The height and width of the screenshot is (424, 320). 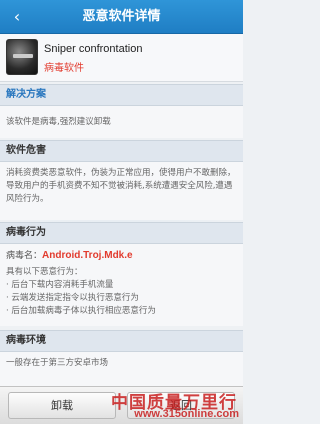 I want to click on solution-heading: 解决方案, so click(x=121, y=95).